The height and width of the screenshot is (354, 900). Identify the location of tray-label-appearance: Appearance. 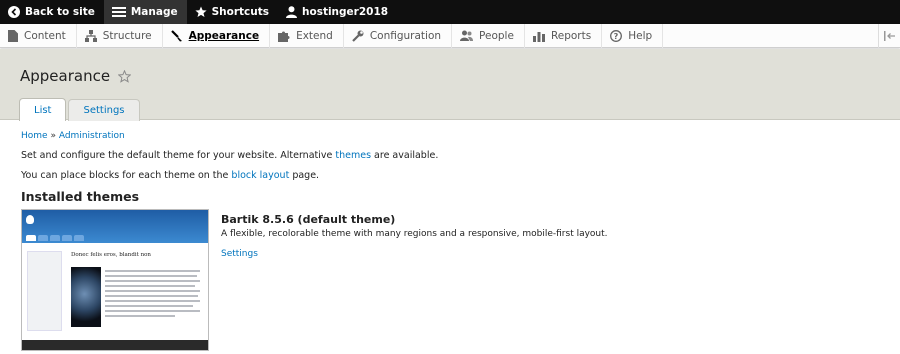
(224, 35).